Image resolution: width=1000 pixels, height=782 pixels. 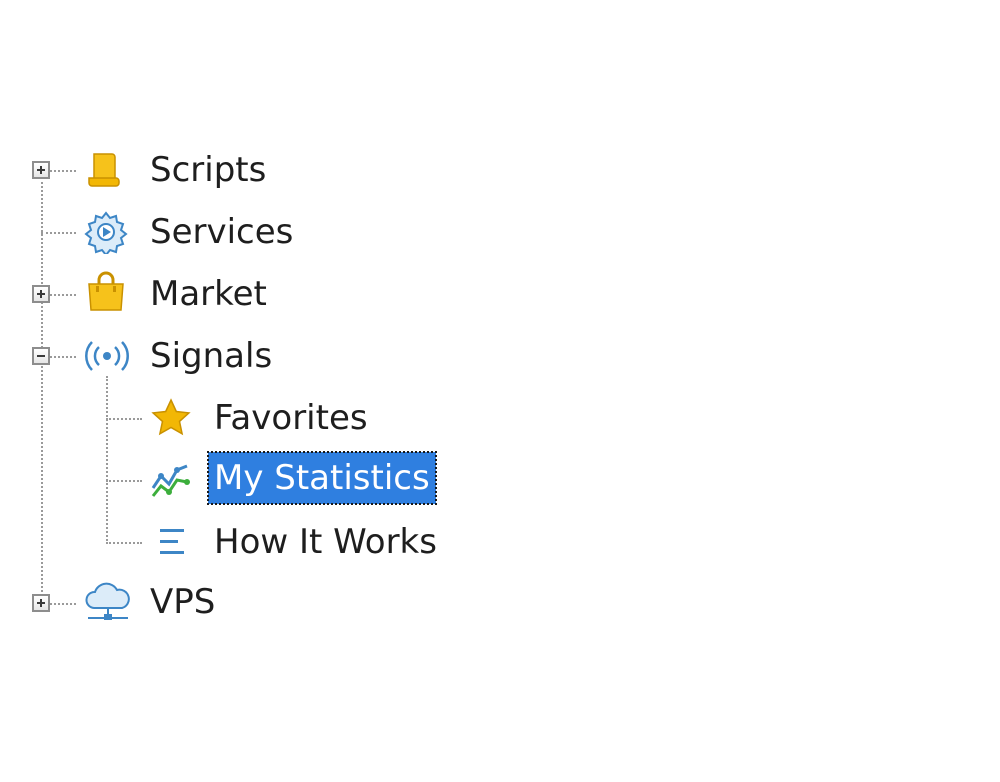 What do you see at coordinates (171, 418) in the screenshot?
I see `star-icon` at bounding box center [171, 418].